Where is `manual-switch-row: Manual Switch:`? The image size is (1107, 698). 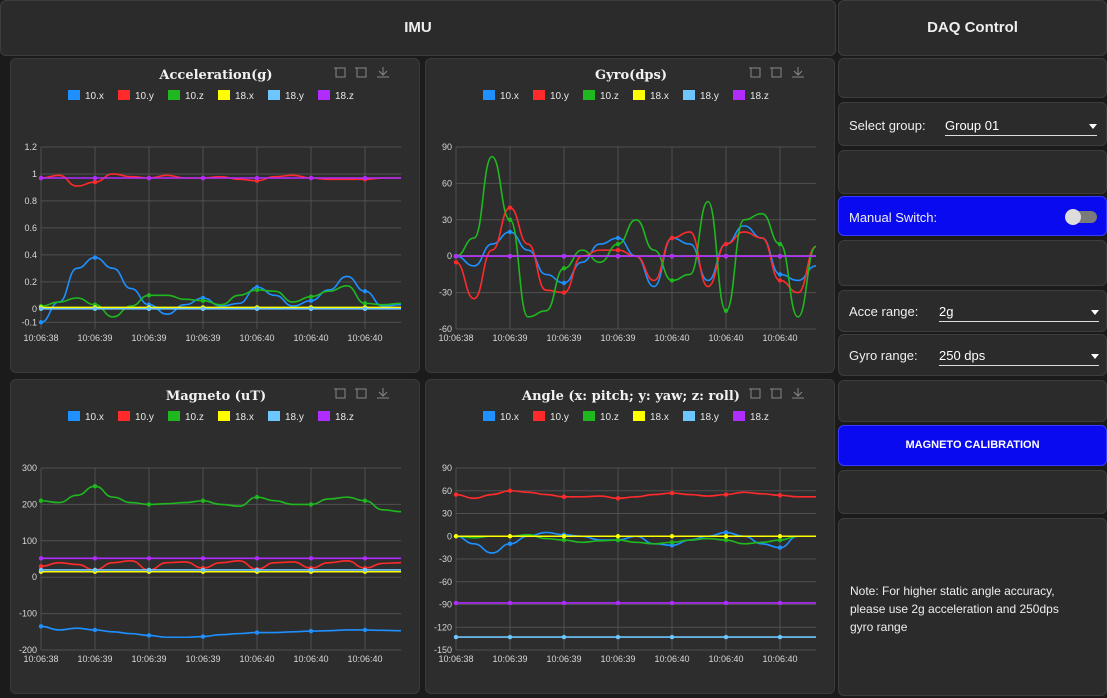
manual-switch-row: Manual Switch: is located at coordinates (972, 216).